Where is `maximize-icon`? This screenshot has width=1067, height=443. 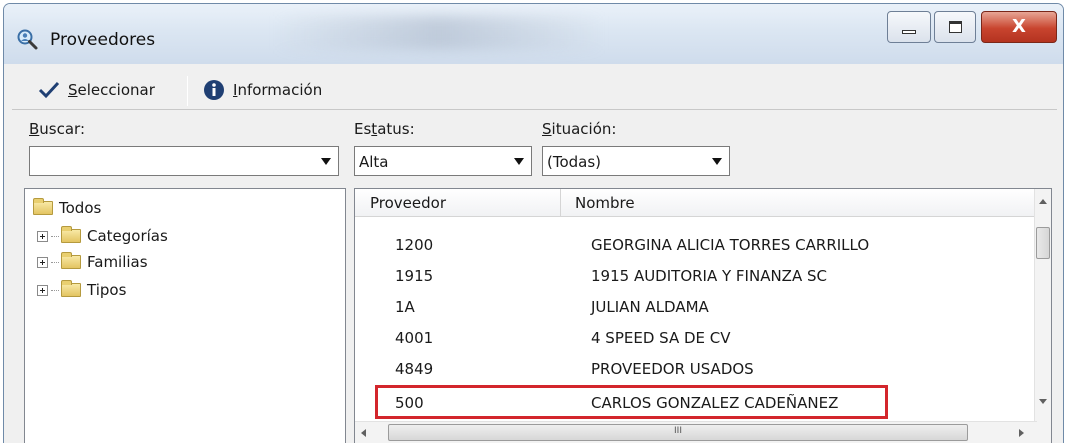
maximize-icon is located at coordinates (955, 27).